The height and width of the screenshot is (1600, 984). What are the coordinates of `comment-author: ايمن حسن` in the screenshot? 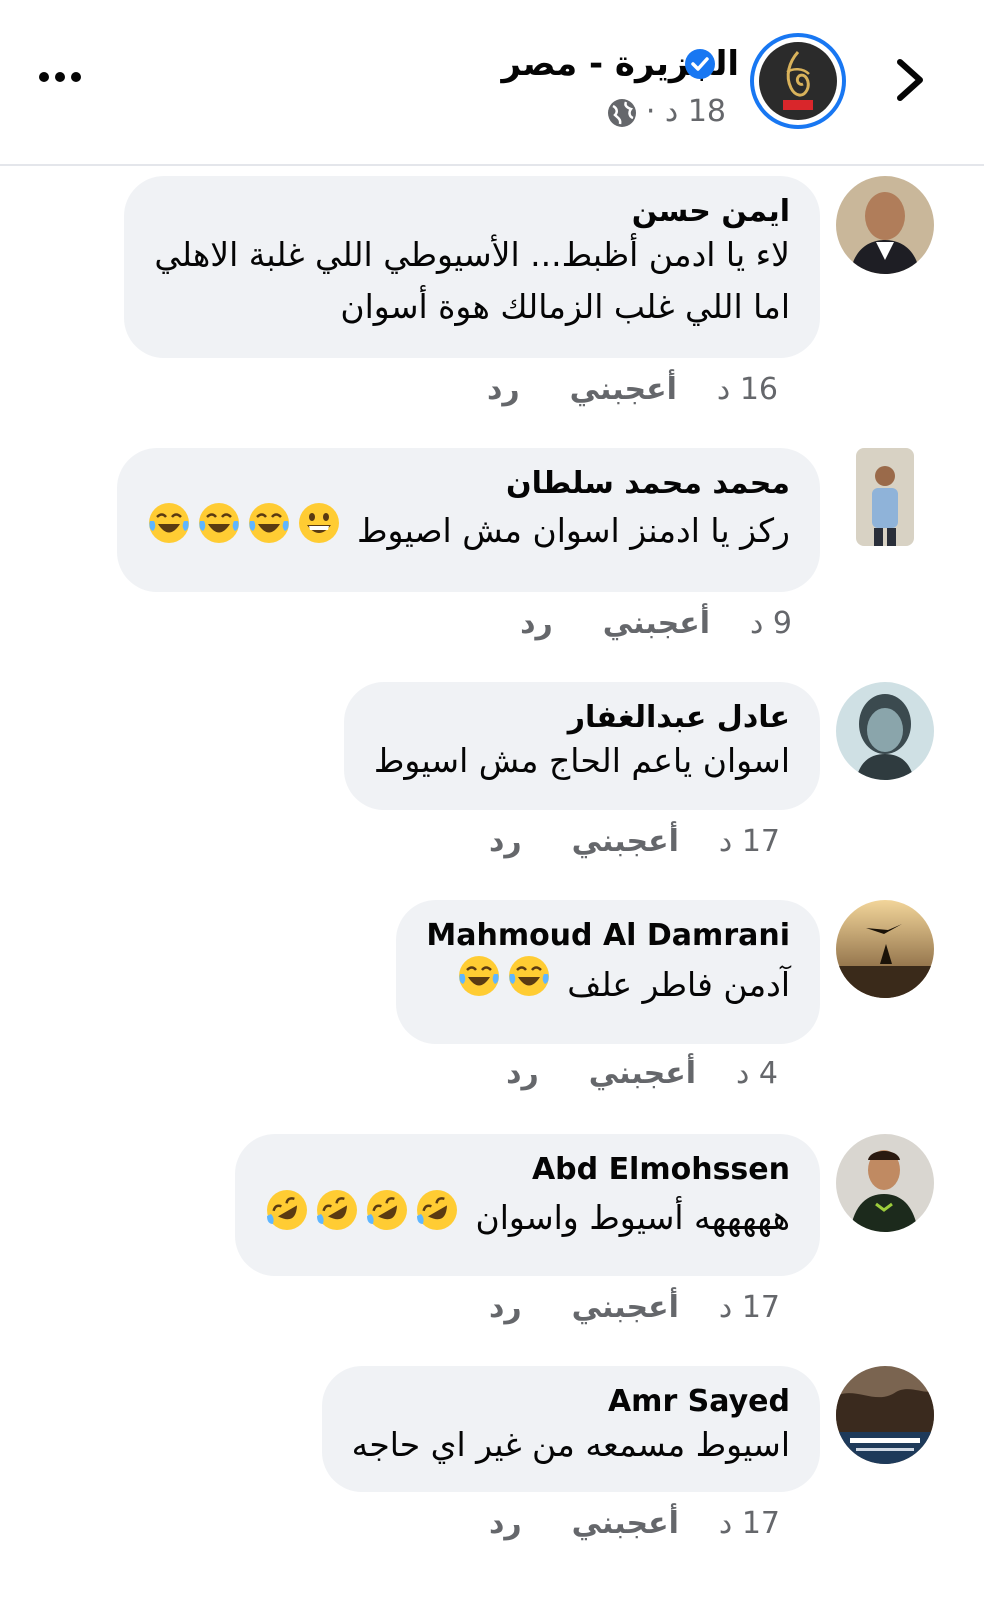 It's located at (472, 211).